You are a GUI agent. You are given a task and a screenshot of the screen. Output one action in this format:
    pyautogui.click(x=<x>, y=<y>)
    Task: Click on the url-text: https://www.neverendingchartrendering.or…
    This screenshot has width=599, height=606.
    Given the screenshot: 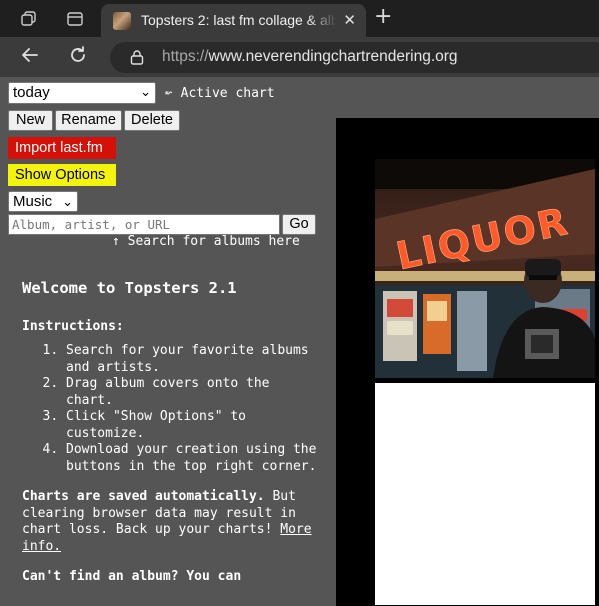 What is the action you would take?
    pyautogui.click(x=310, y=56)
    